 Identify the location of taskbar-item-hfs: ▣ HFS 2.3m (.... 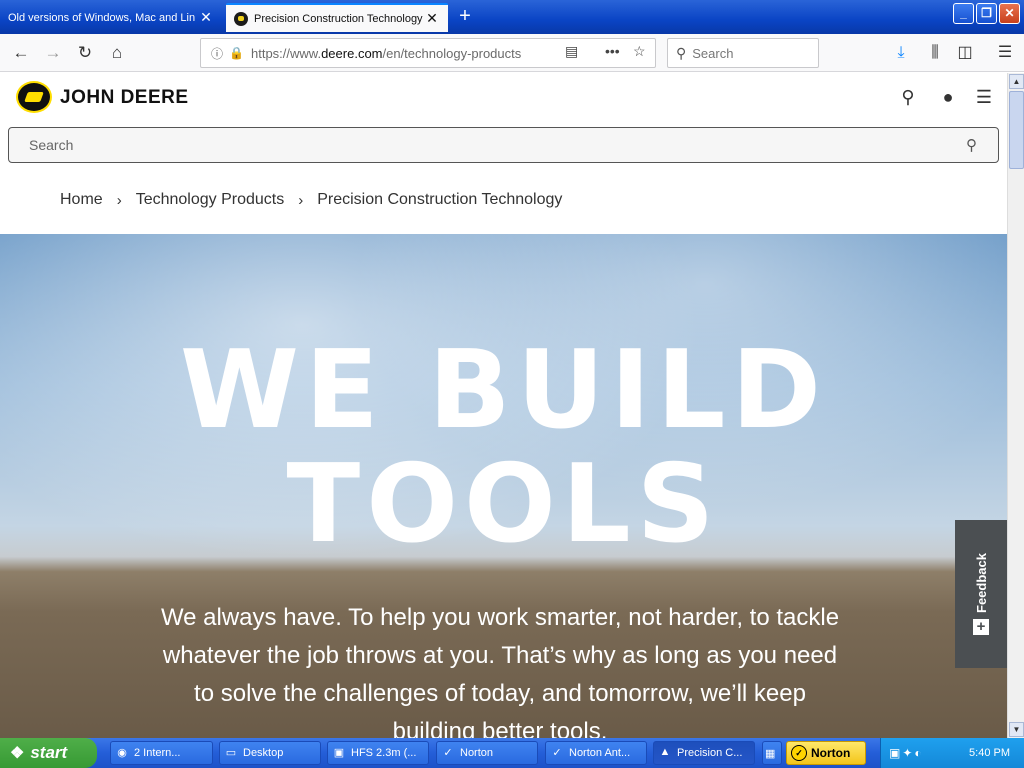
(378, 753).